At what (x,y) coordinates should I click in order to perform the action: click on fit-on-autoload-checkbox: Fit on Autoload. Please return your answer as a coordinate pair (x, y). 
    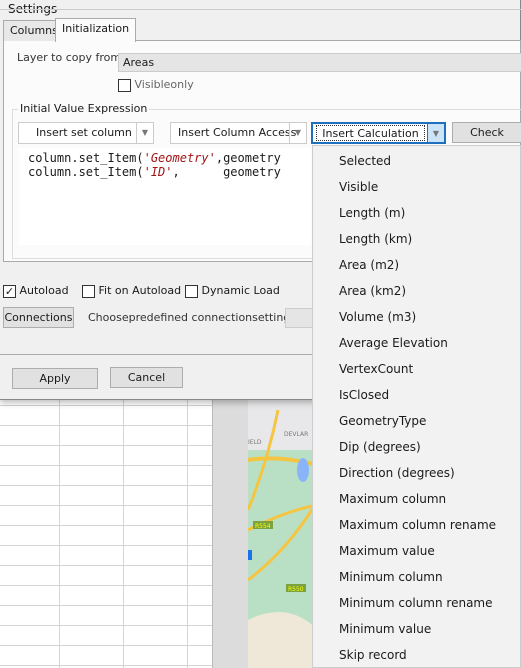
    Looking at the image, I should click on (131, 291).